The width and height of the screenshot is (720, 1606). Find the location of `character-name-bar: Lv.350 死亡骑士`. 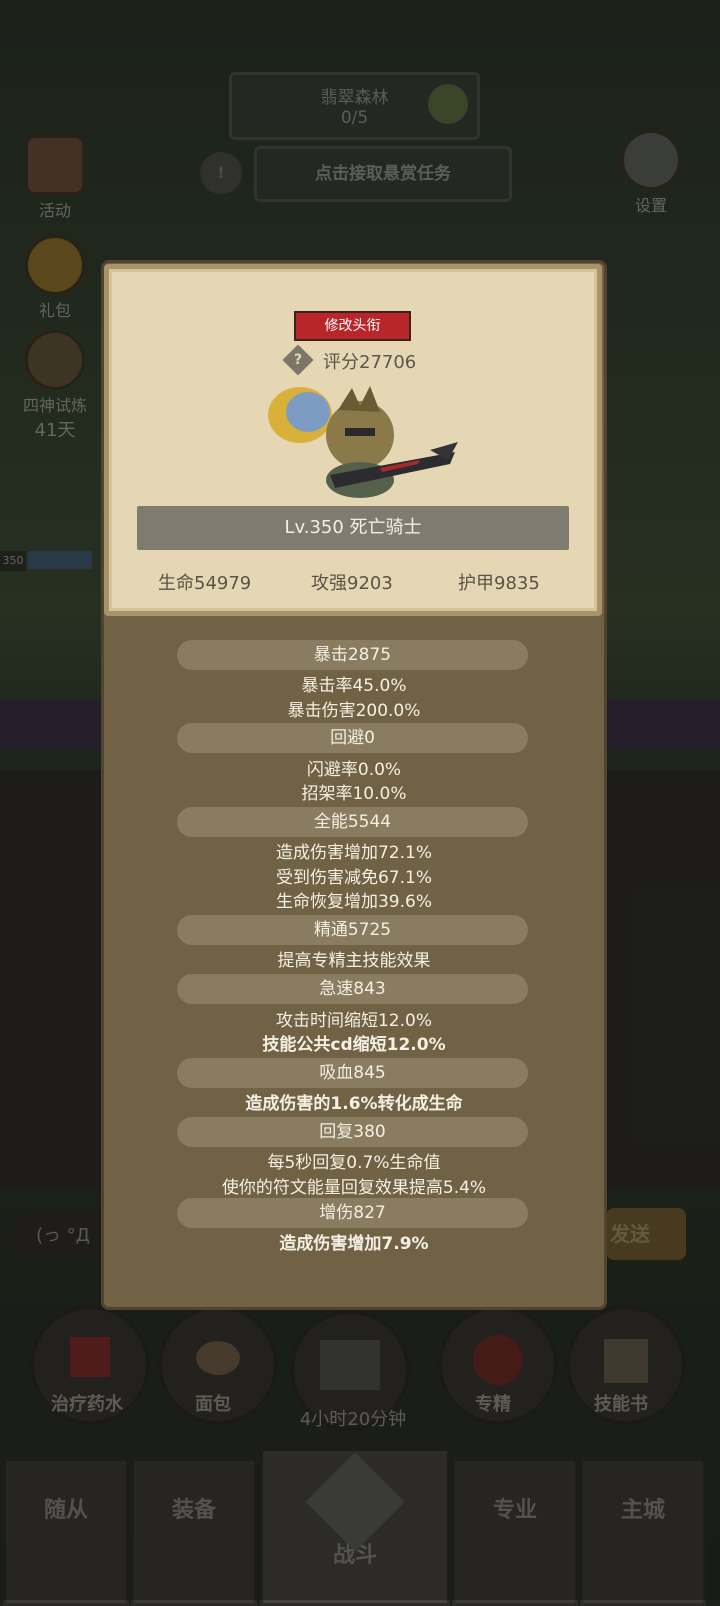

character-name-bar: Lv.350 死亡骑士 is located at coordinates (353, 528).